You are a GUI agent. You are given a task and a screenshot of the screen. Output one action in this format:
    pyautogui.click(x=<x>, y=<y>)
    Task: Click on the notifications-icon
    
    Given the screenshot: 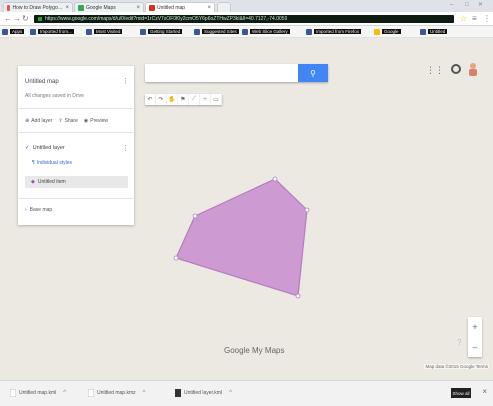 What is the action you would take?
    pyautogui.click(x=456, y=69)
    